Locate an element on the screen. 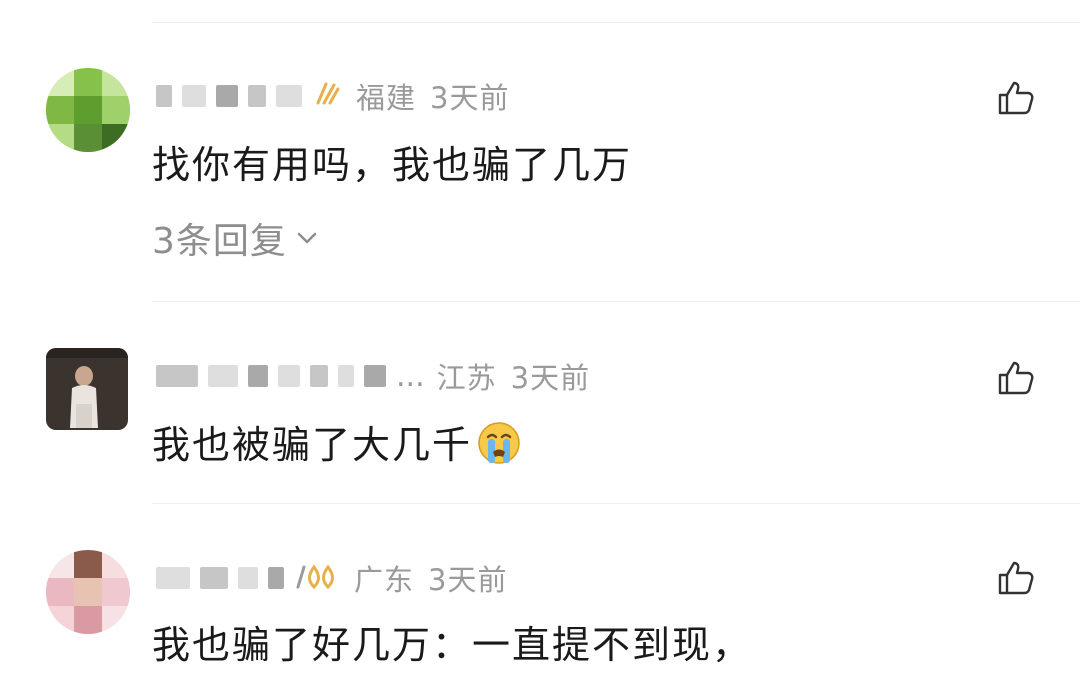  comment-text: 找你有用吗，我也骗了几万 is located at coordinates (392, 165).